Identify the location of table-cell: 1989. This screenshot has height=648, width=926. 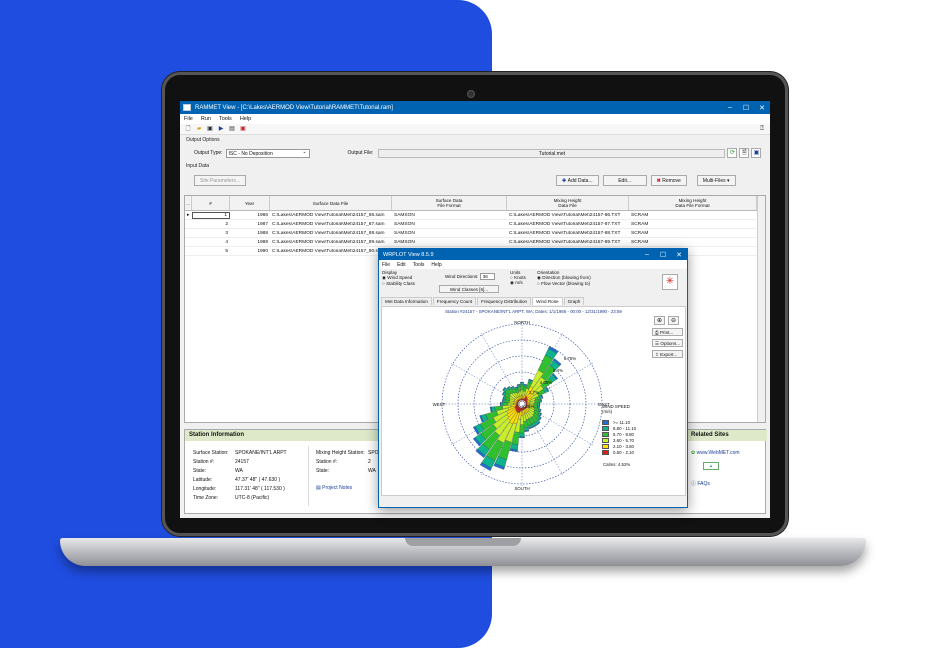
(262, 242).